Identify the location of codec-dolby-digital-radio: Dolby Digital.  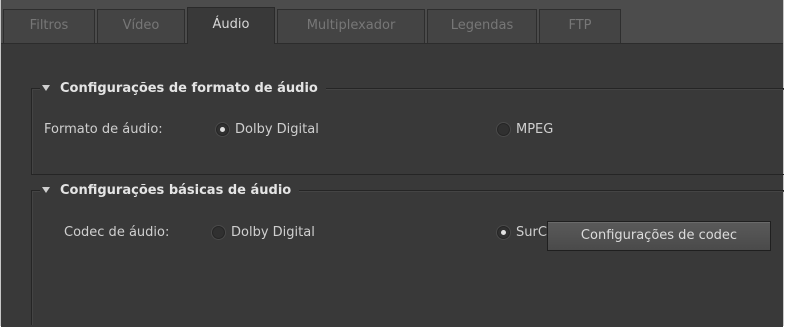
(263, 232).